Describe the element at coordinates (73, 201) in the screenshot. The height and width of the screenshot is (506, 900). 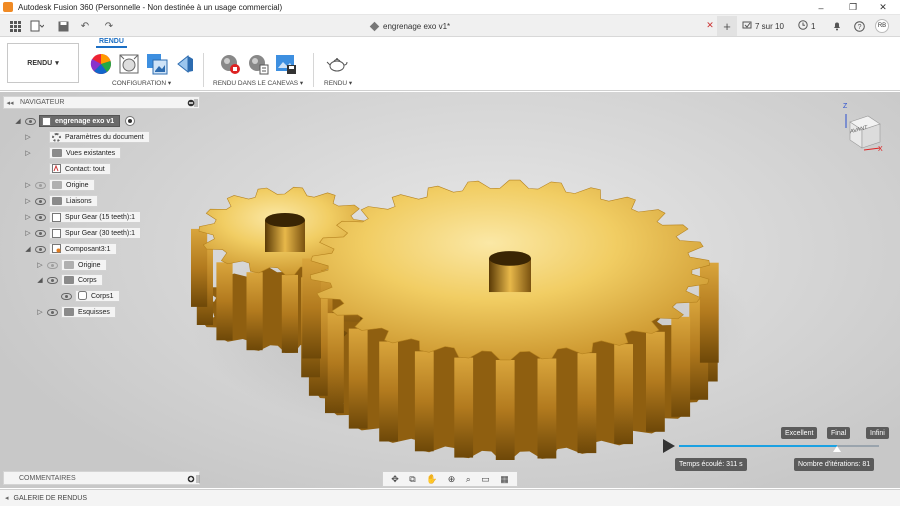
I see `tree-node: Liaisons` at that location.